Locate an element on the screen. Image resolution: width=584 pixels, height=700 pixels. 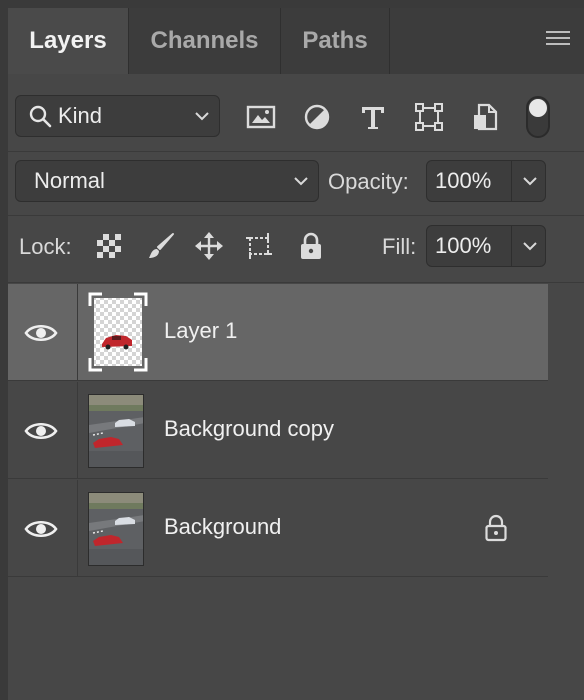
filter-pixel-layers-icon is located at coordinates (261, 117).